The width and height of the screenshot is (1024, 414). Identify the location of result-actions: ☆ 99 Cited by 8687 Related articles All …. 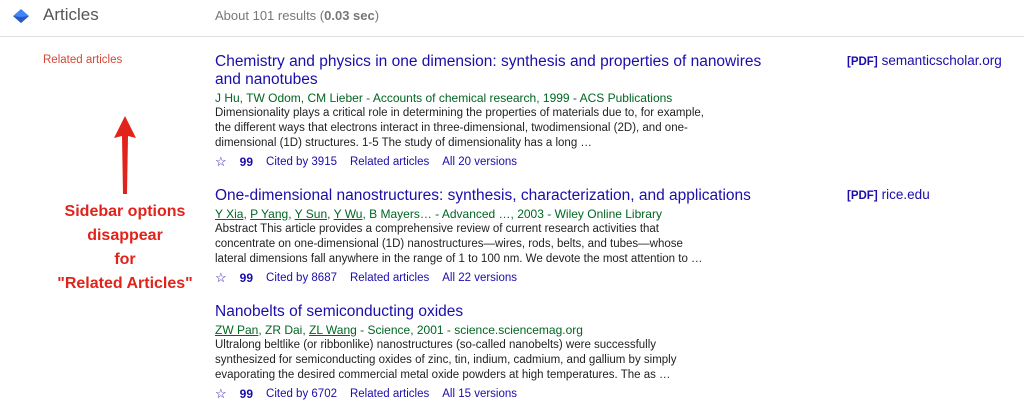
(495, 278).